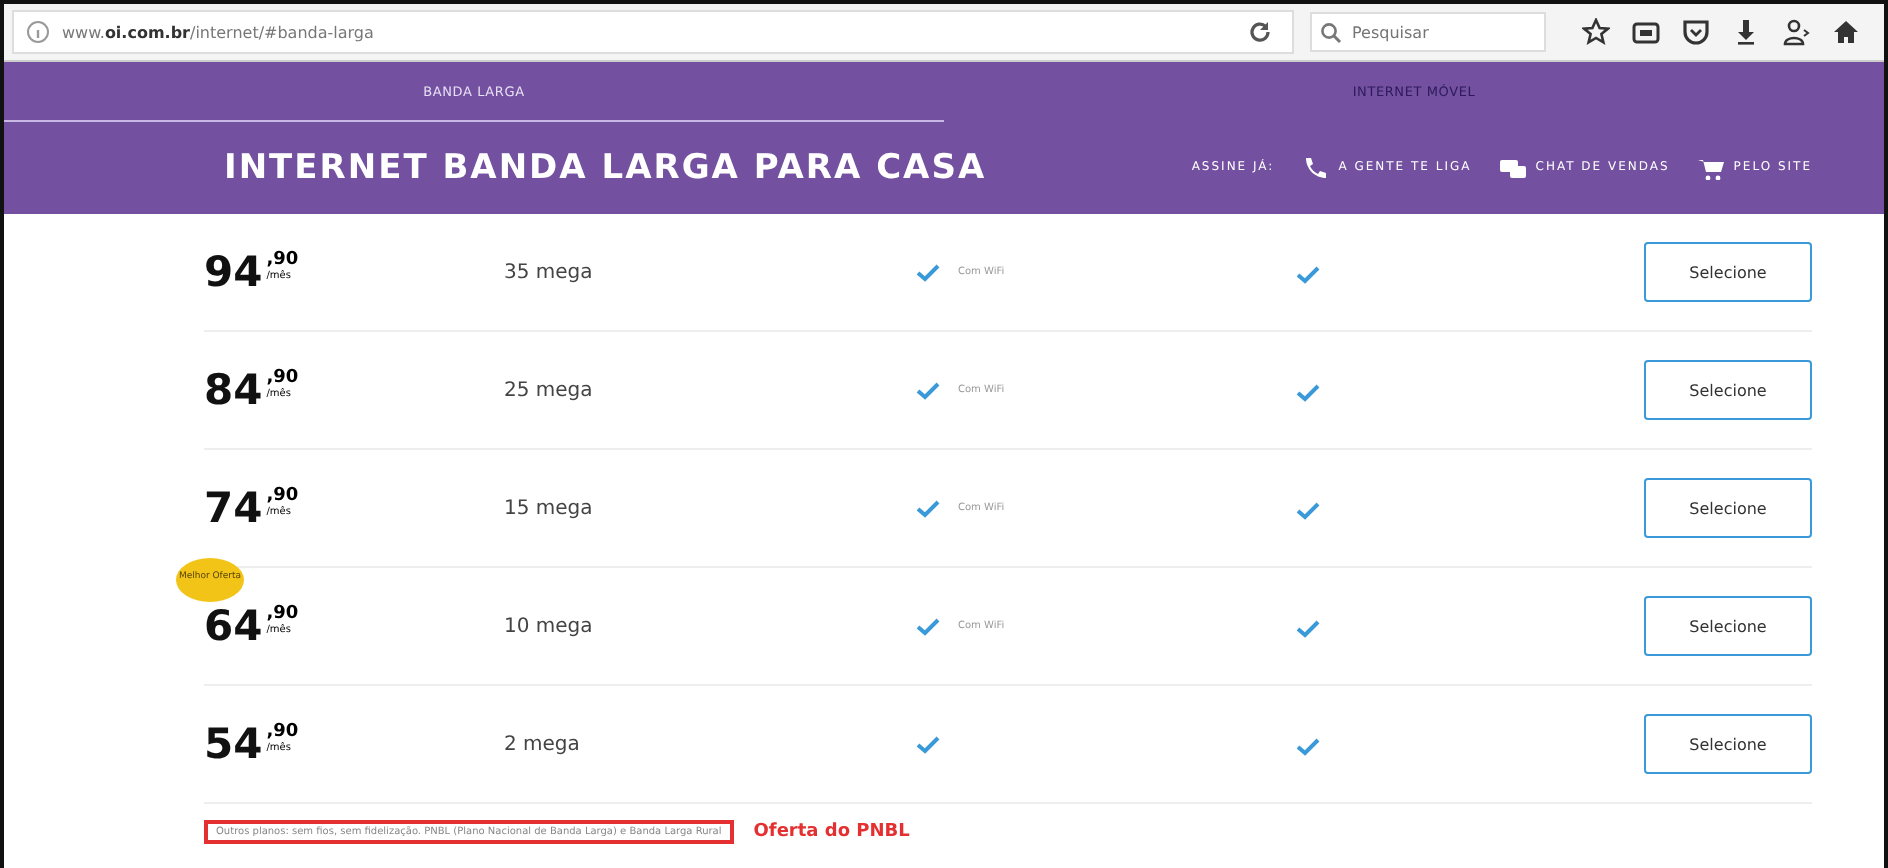 The height and width of the screenshot is (868, 1888). Describe the element at coordinates (1846, 32) in the screenshot. I see `home-icon` at that location.